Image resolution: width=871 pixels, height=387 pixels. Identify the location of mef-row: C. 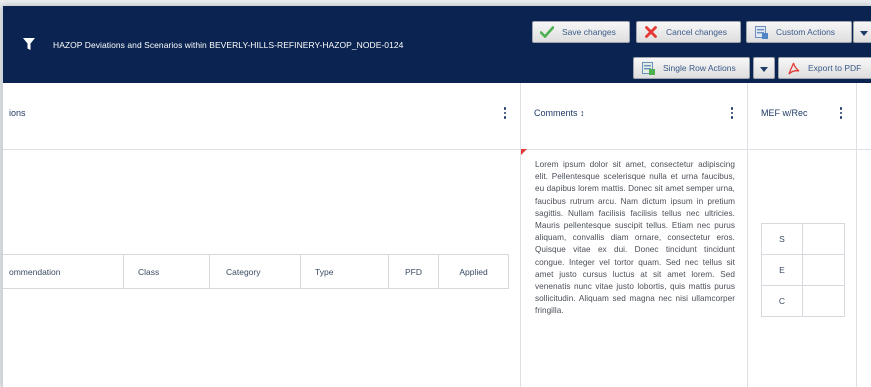
(803, 301).